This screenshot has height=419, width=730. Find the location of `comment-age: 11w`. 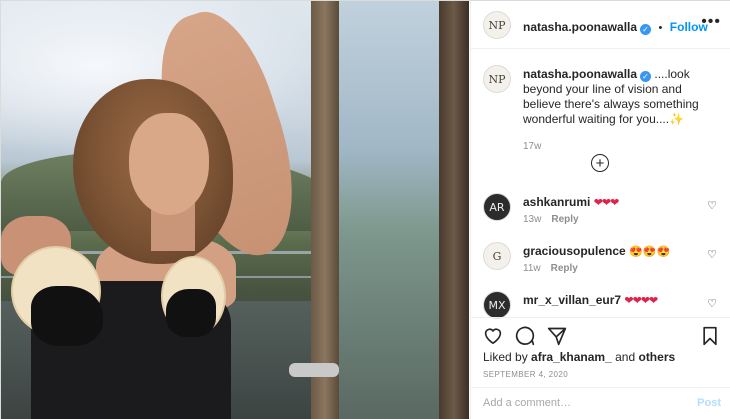

comment-age: 11w is located at coordinates (532, 268).